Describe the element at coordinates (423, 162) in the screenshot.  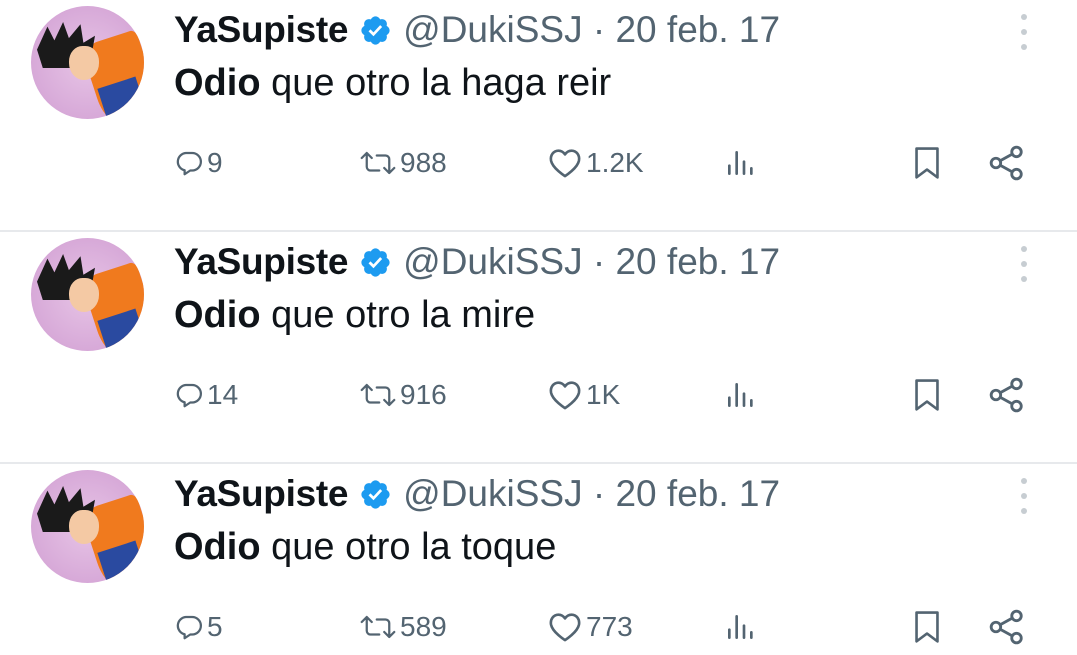
I see `retweet-count: 988` at that location.